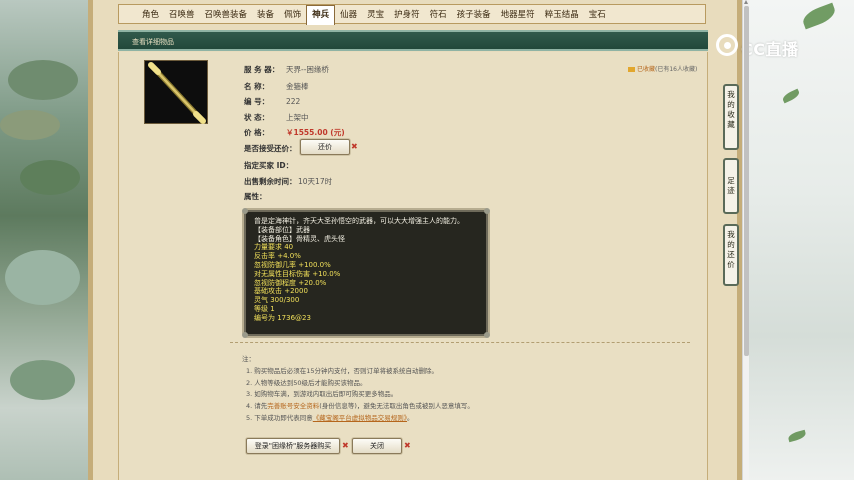 This screenshot has height=480, width=854. What do you see at coordinates (727, 45) in the screenshot?
I see `cc-logo-icon` at bounding box center [727, 45].